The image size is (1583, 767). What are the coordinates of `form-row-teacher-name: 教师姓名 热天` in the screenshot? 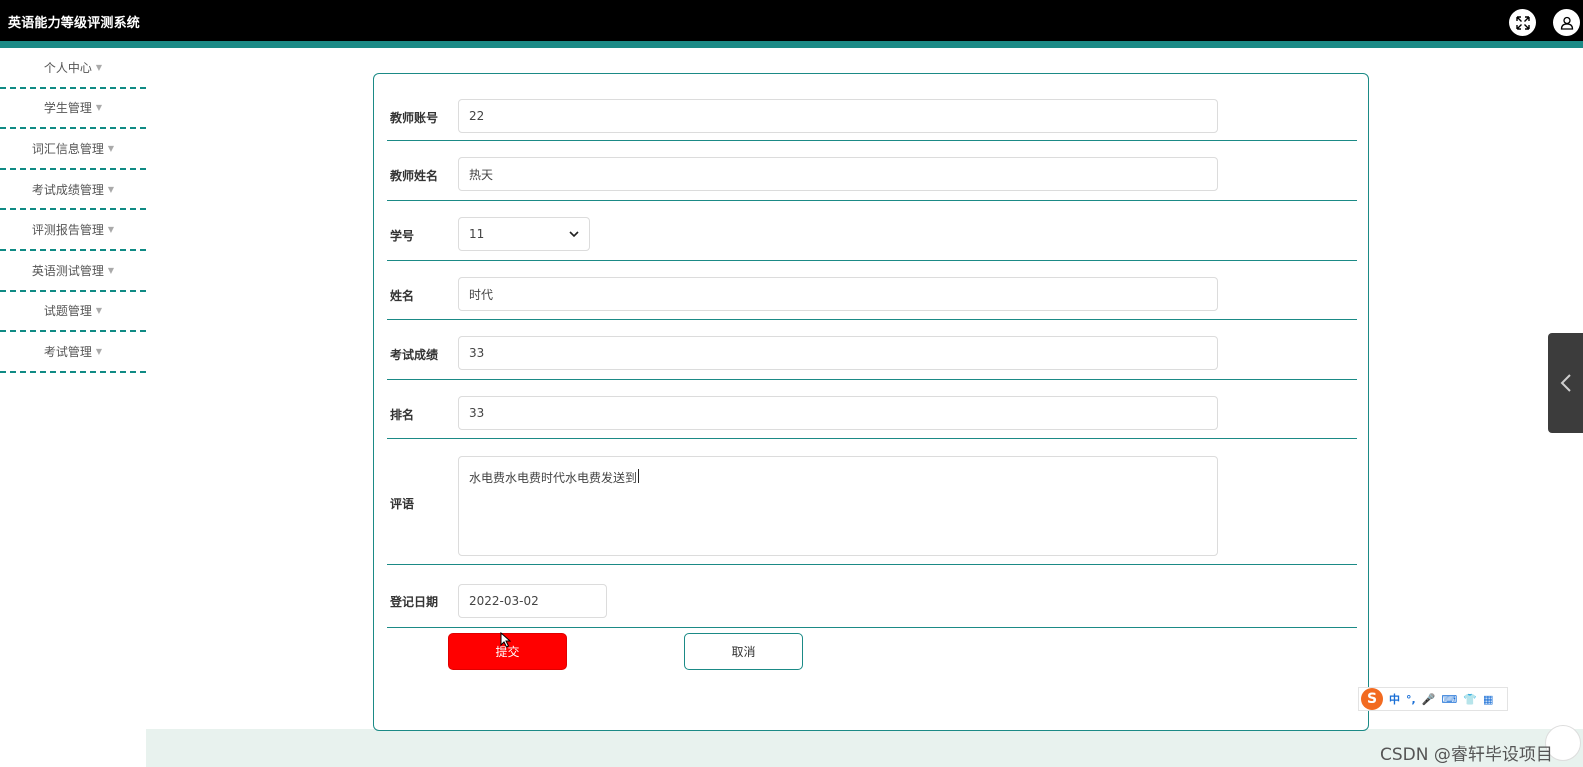 It's located at (872, 171).